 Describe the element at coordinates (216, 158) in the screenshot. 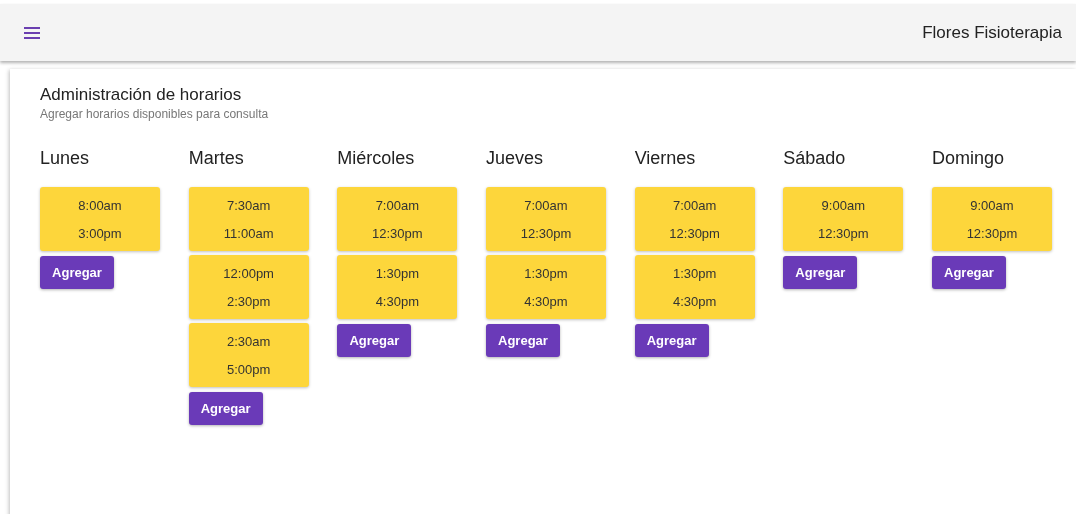

I see `day-heading: Martes` at that location.